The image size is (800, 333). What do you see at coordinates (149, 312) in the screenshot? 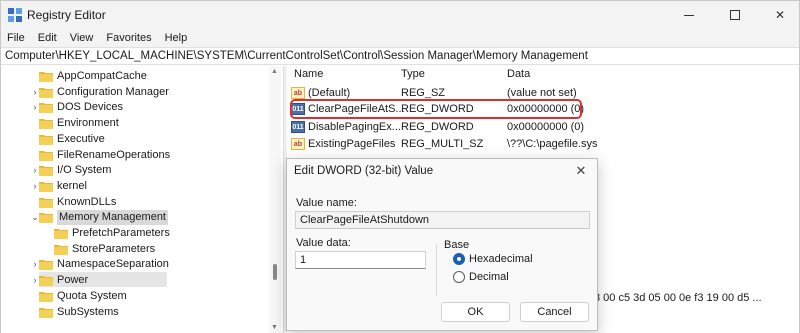
I see `tree-item: SubSystems` at bounding box center [149, 312].